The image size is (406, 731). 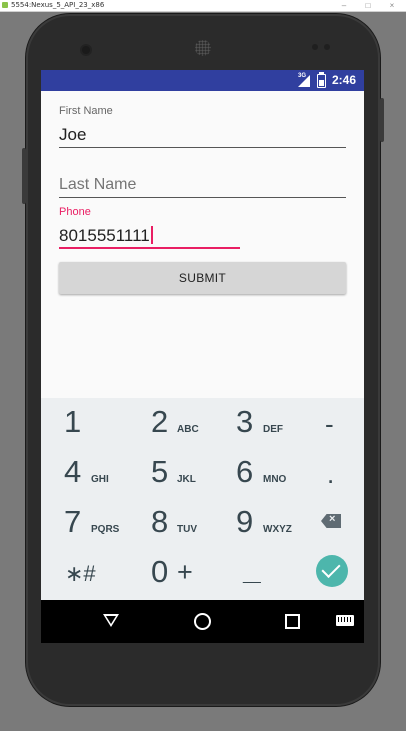 I want to click on earpiece-speaker, so click(x=203, y=48).